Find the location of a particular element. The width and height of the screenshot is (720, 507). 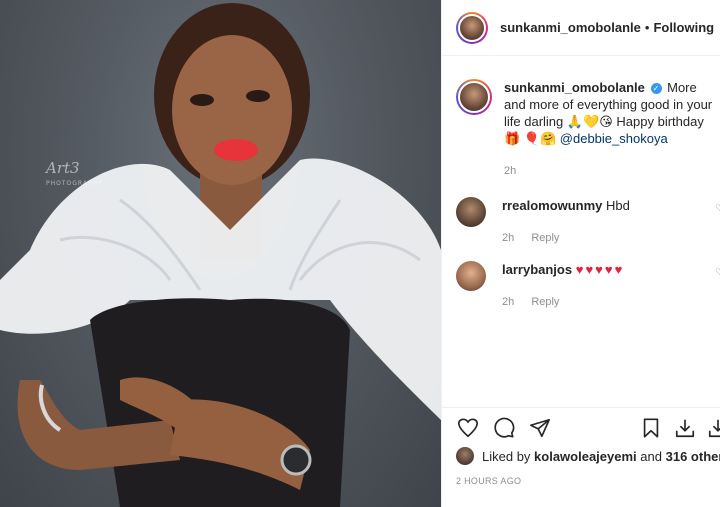

author-avatar is located at coordinates (472, 27).